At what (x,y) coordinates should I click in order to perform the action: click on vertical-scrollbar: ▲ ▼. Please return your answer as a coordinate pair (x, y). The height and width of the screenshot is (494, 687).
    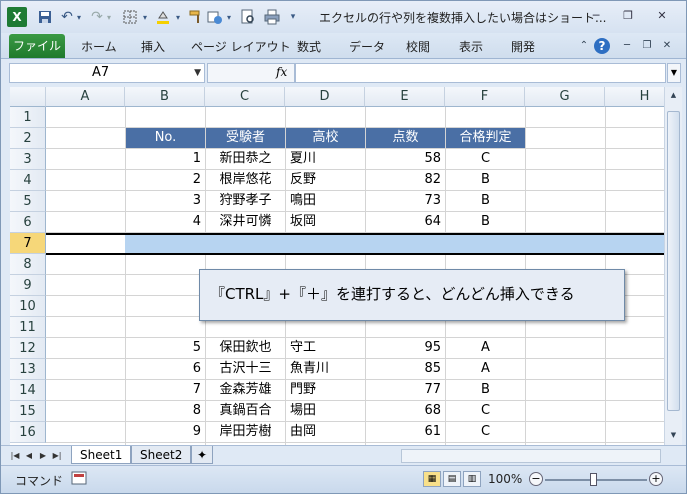
    Looking at the image, I should click on (673, 266).